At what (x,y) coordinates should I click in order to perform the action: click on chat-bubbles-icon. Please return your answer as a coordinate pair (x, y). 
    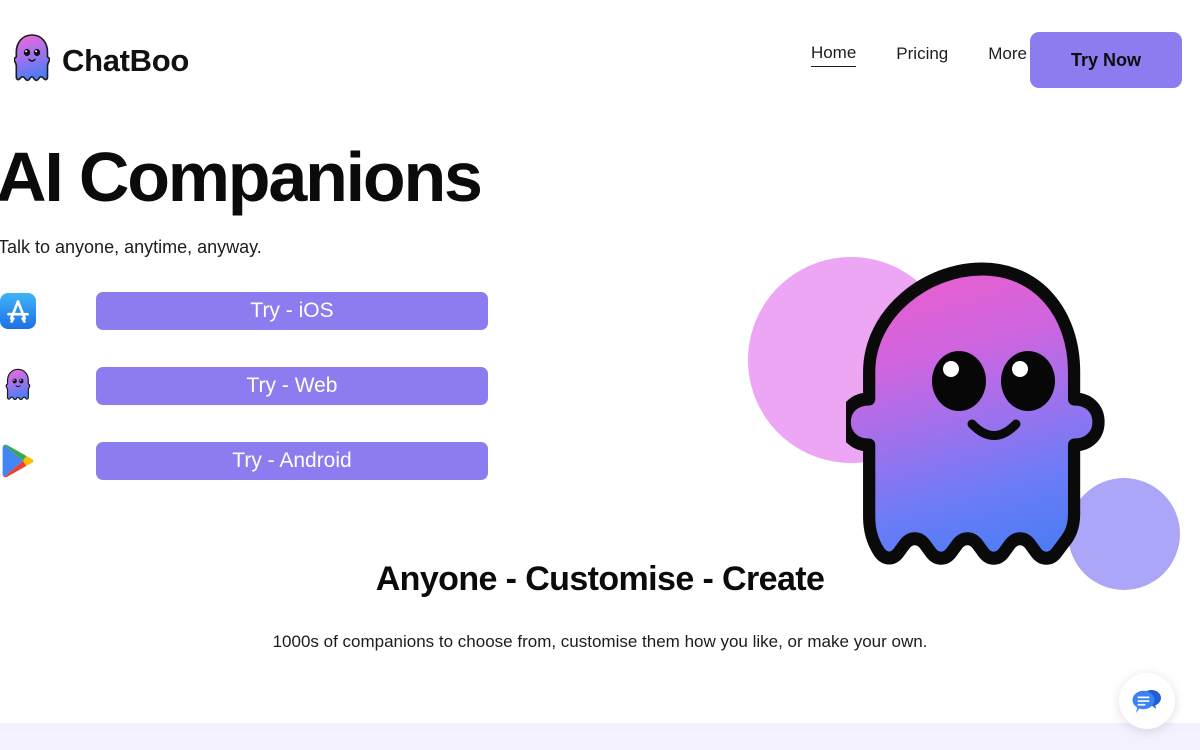
    Looking at the image, I should click on (1146, 701).